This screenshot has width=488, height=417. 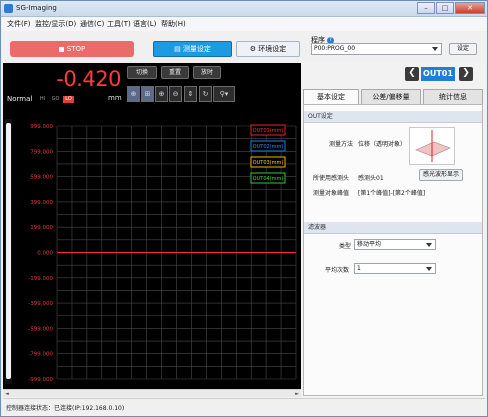 I want to click on scroll-right-icon: ►, so click(x=297, y=394).